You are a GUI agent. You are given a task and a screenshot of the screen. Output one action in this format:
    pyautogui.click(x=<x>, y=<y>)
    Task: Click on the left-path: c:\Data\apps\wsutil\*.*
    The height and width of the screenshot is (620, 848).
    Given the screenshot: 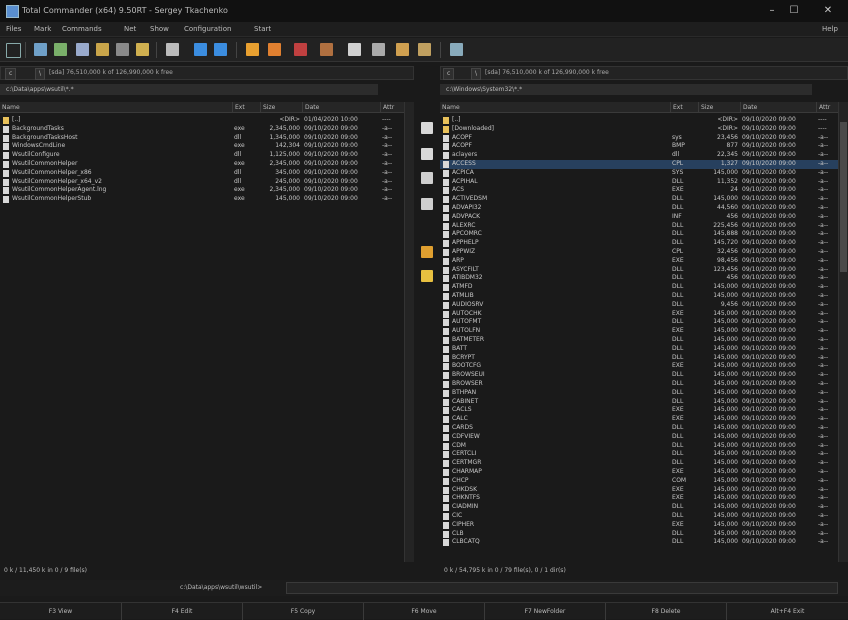 What is the action you would take?
    pyautogui.click(x=189, y=89)
    